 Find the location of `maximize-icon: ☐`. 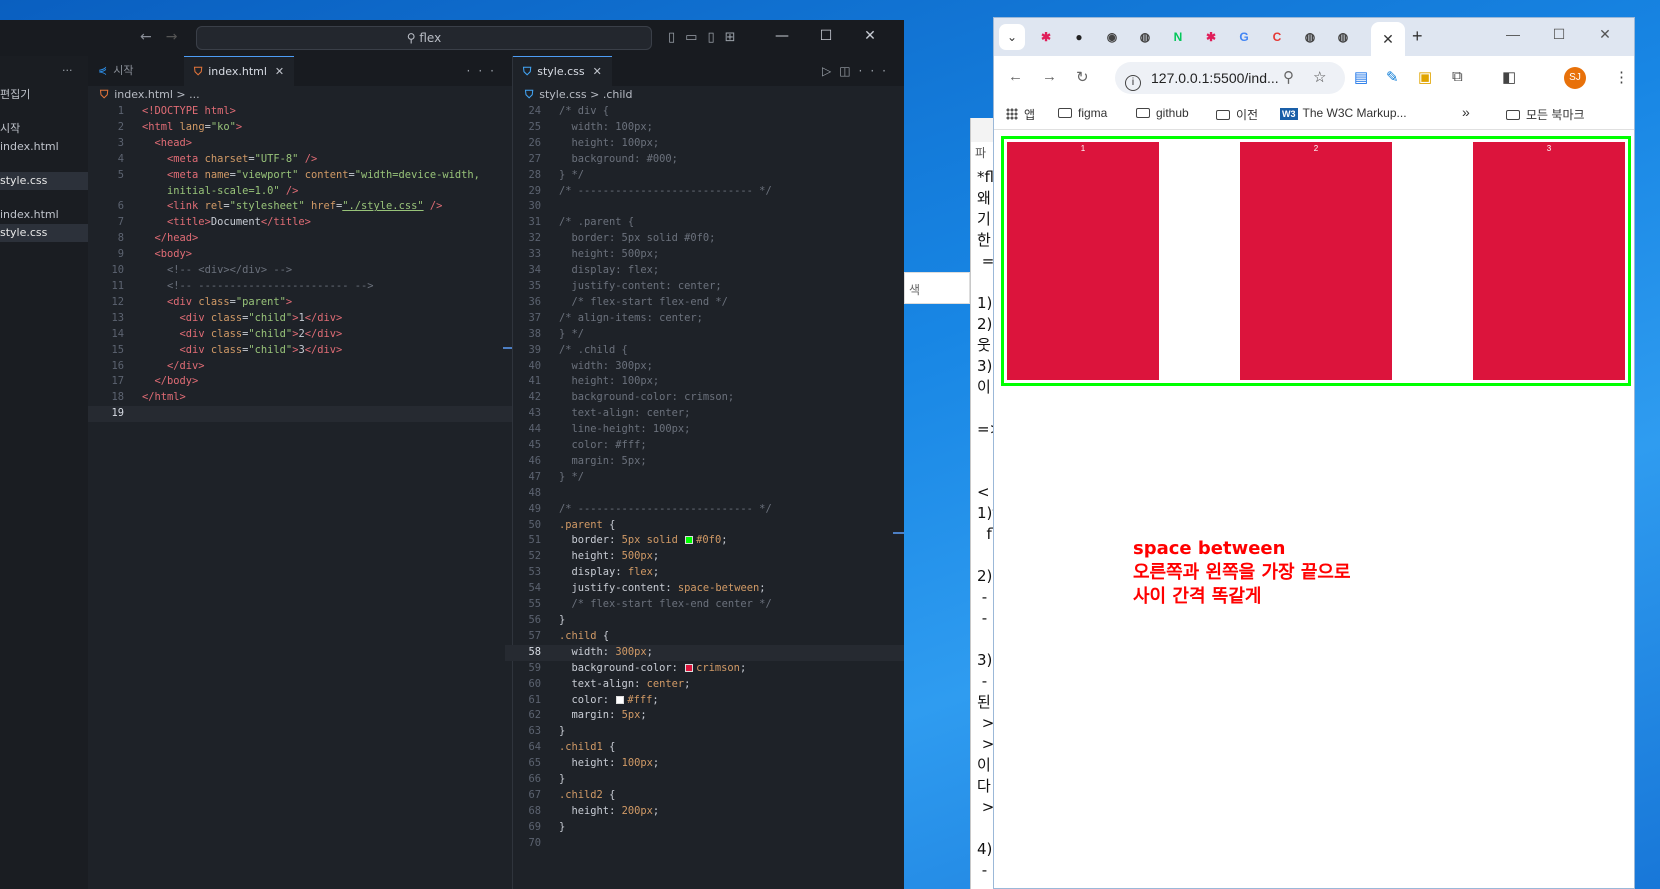

maximize-icon: ☐ is located at coordinates (826, 36).